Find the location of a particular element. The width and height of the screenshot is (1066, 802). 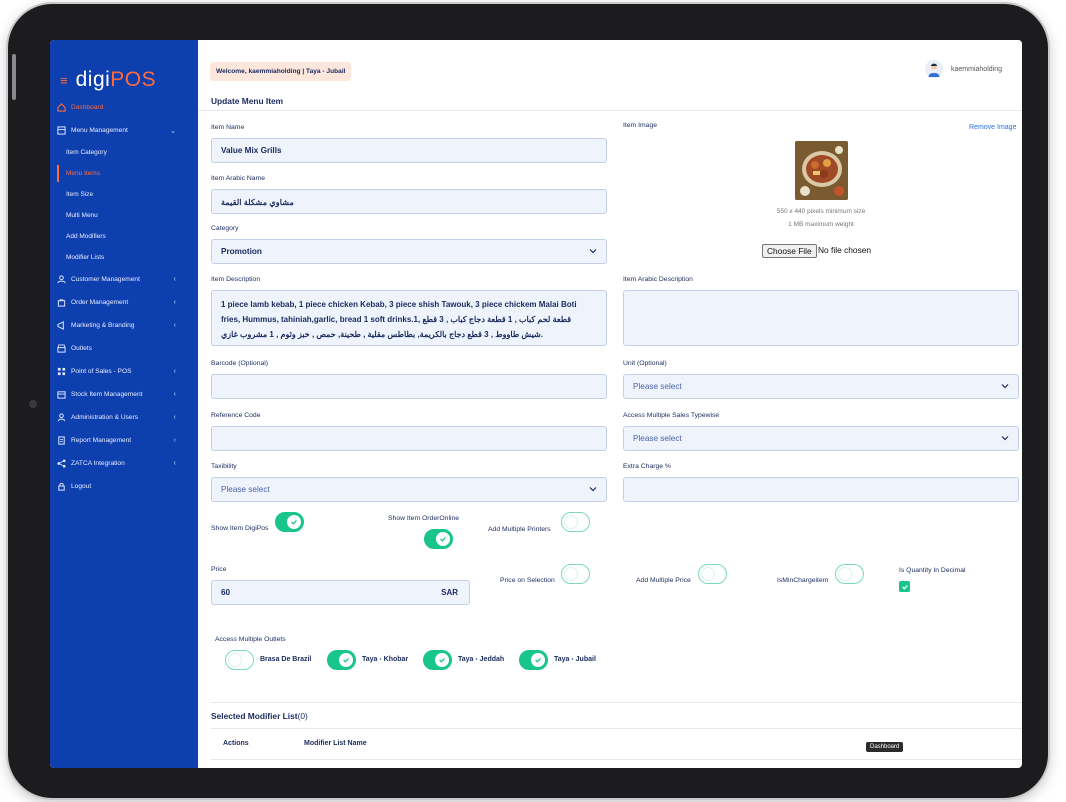

taxibility-label: Taxibility is located at coordinates (224, 466).